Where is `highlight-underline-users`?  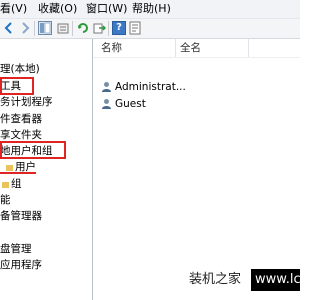
highlight-underline-users is located at coordinates (18, 173).